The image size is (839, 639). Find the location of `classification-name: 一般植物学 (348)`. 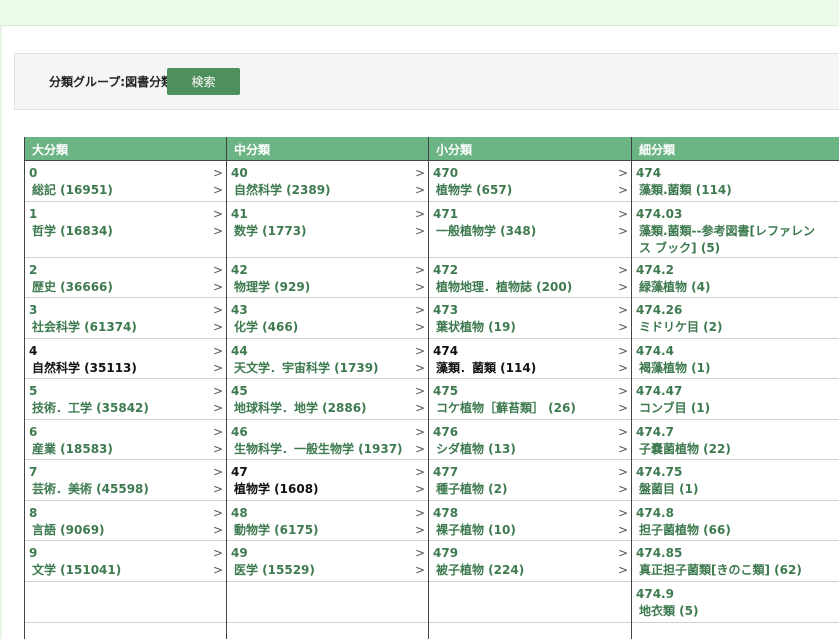

classification-name: 一般植物学 (348) is located at coordinates (486, 231).